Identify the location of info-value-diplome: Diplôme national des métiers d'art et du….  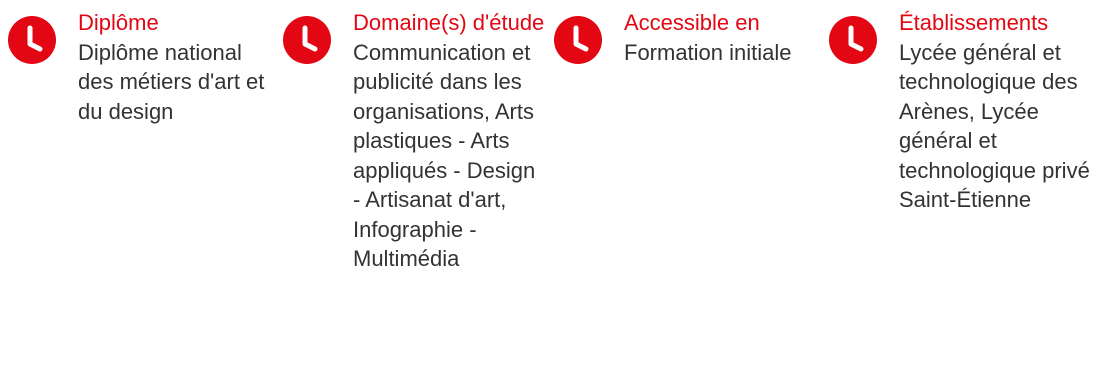
(171, 81).